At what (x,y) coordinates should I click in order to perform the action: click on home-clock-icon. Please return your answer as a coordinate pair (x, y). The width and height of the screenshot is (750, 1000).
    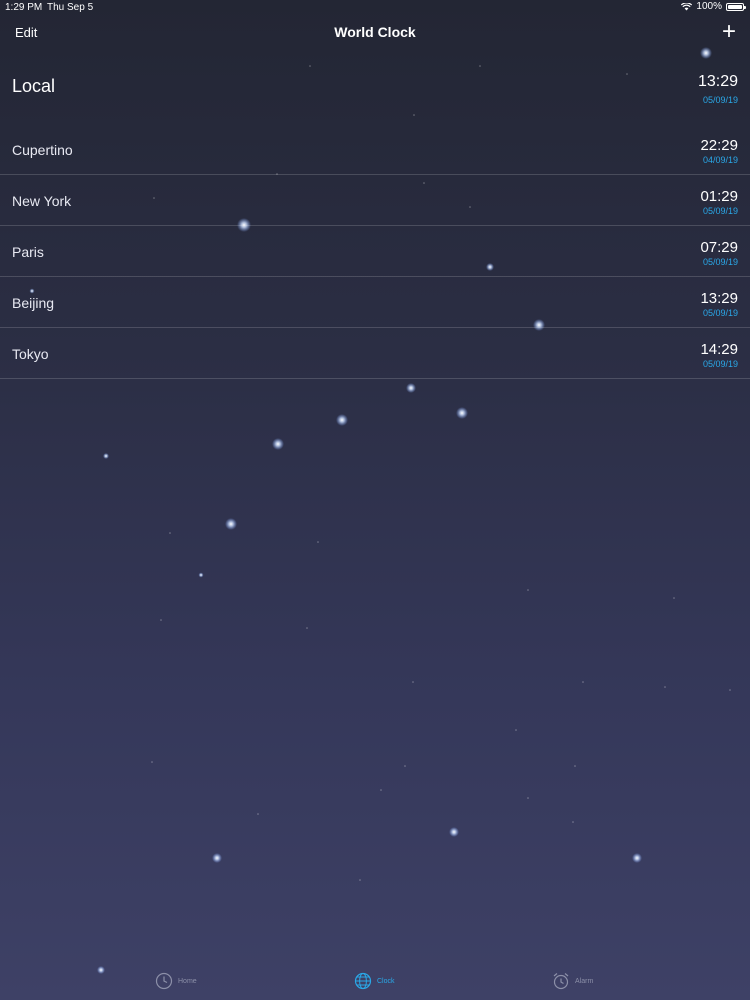
    Looking at the image, I should click on (164, 981).